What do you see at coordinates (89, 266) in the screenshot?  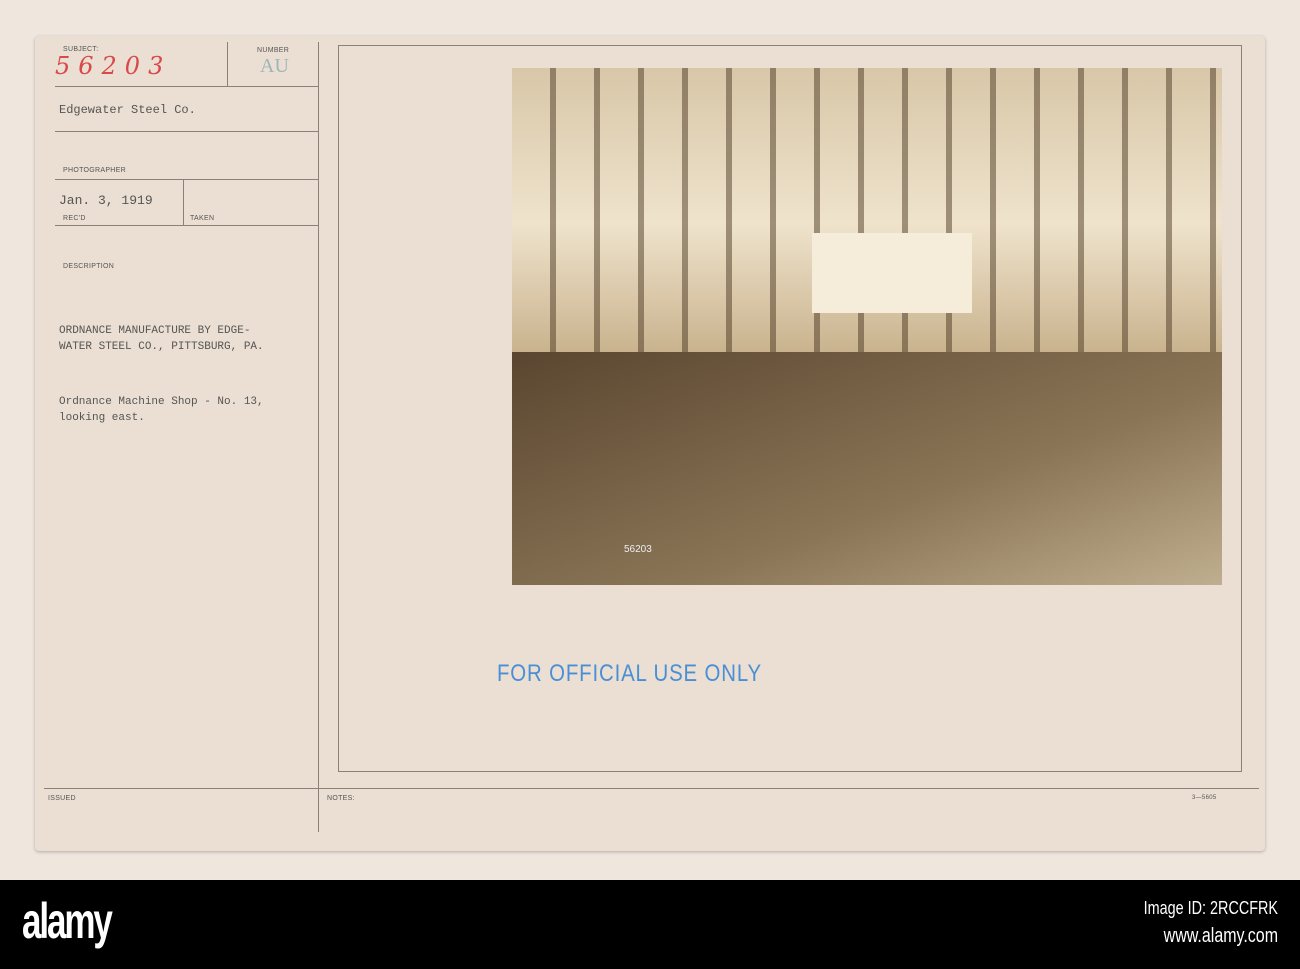 I see `description-label: DESCRIPTION` at bounding box center [89, 266].